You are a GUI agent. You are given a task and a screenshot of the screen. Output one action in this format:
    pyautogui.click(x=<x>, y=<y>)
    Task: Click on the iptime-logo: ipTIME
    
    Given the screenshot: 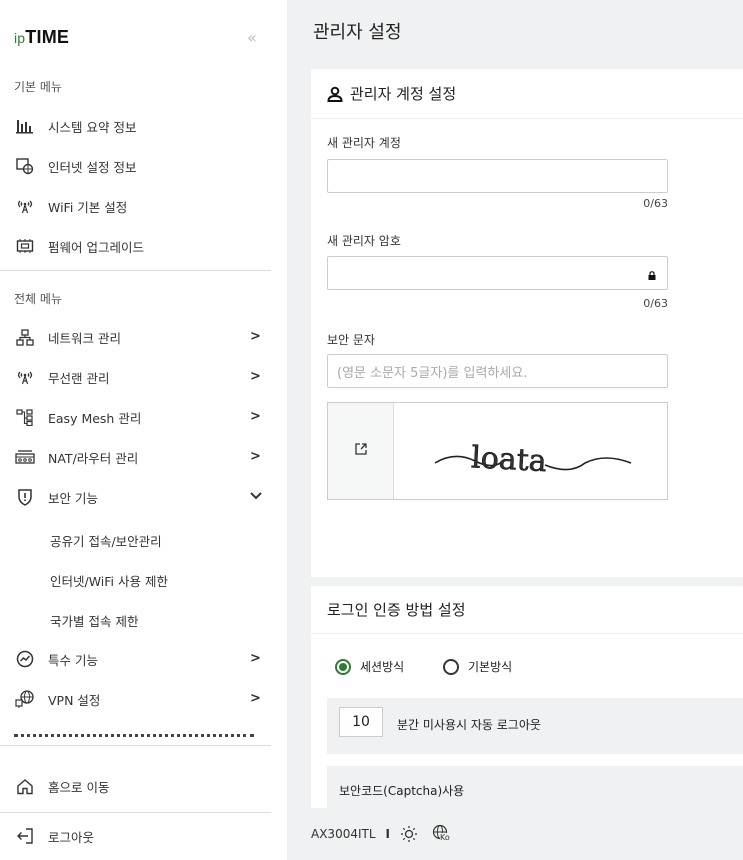 What is the action you would take?
    pyautogui.click(x=41, y=37)
    